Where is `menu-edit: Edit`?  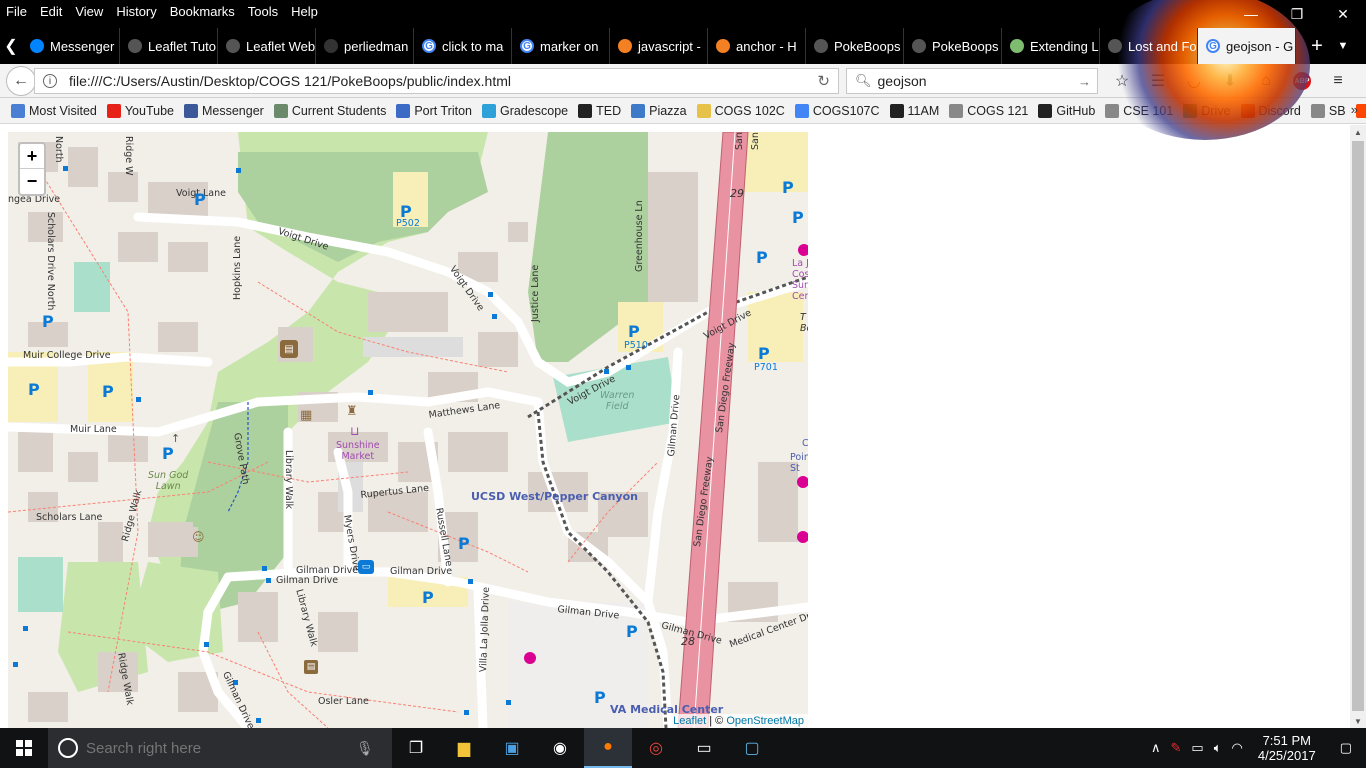 menu-edit: Edit is located at coordinates (51, 11).